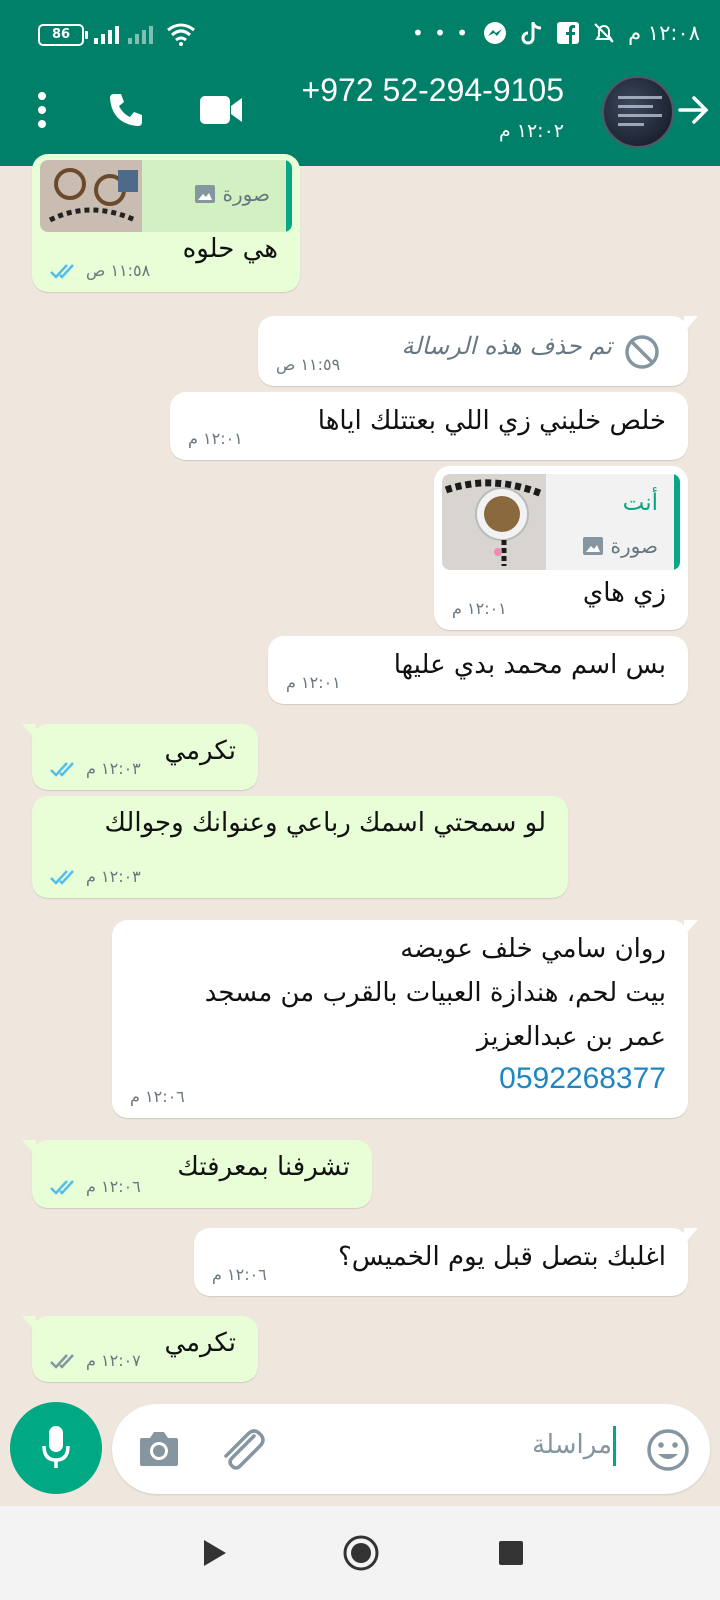  I want to click on message-bubble-incoming: خلص خليني زي اللي بعتتلك اياها ١٢:٠١ م, so click(429, 426).